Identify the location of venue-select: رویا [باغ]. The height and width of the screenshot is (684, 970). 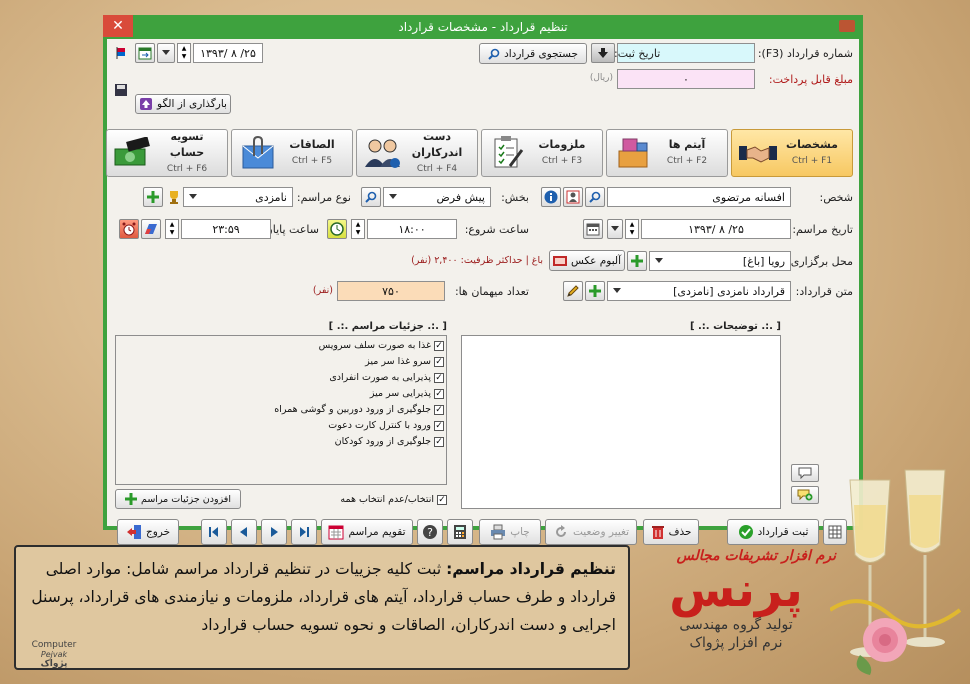
(720, 261).